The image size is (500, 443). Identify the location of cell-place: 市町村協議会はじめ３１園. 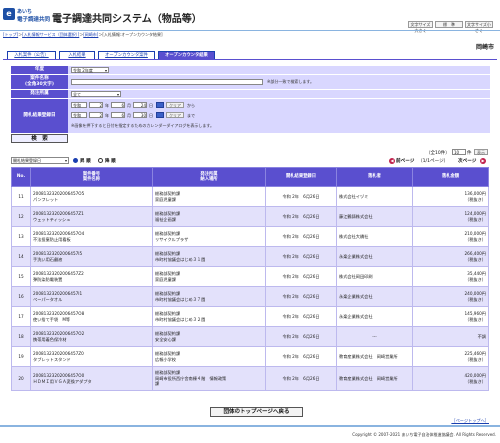
(180, 259).